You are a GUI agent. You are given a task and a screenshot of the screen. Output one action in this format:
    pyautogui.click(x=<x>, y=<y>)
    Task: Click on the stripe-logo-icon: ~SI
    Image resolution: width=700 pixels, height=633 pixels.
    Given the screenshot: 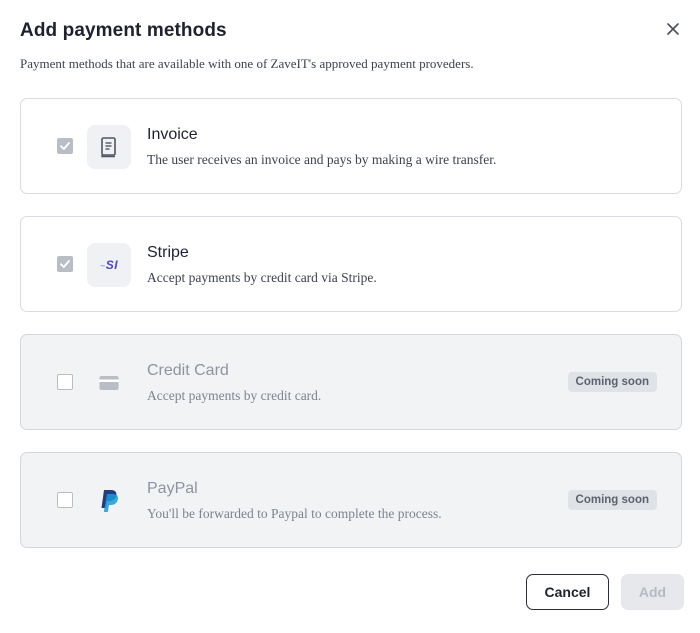 What is the action you would take?
    pyautogui.click(x=109, y=265)
    